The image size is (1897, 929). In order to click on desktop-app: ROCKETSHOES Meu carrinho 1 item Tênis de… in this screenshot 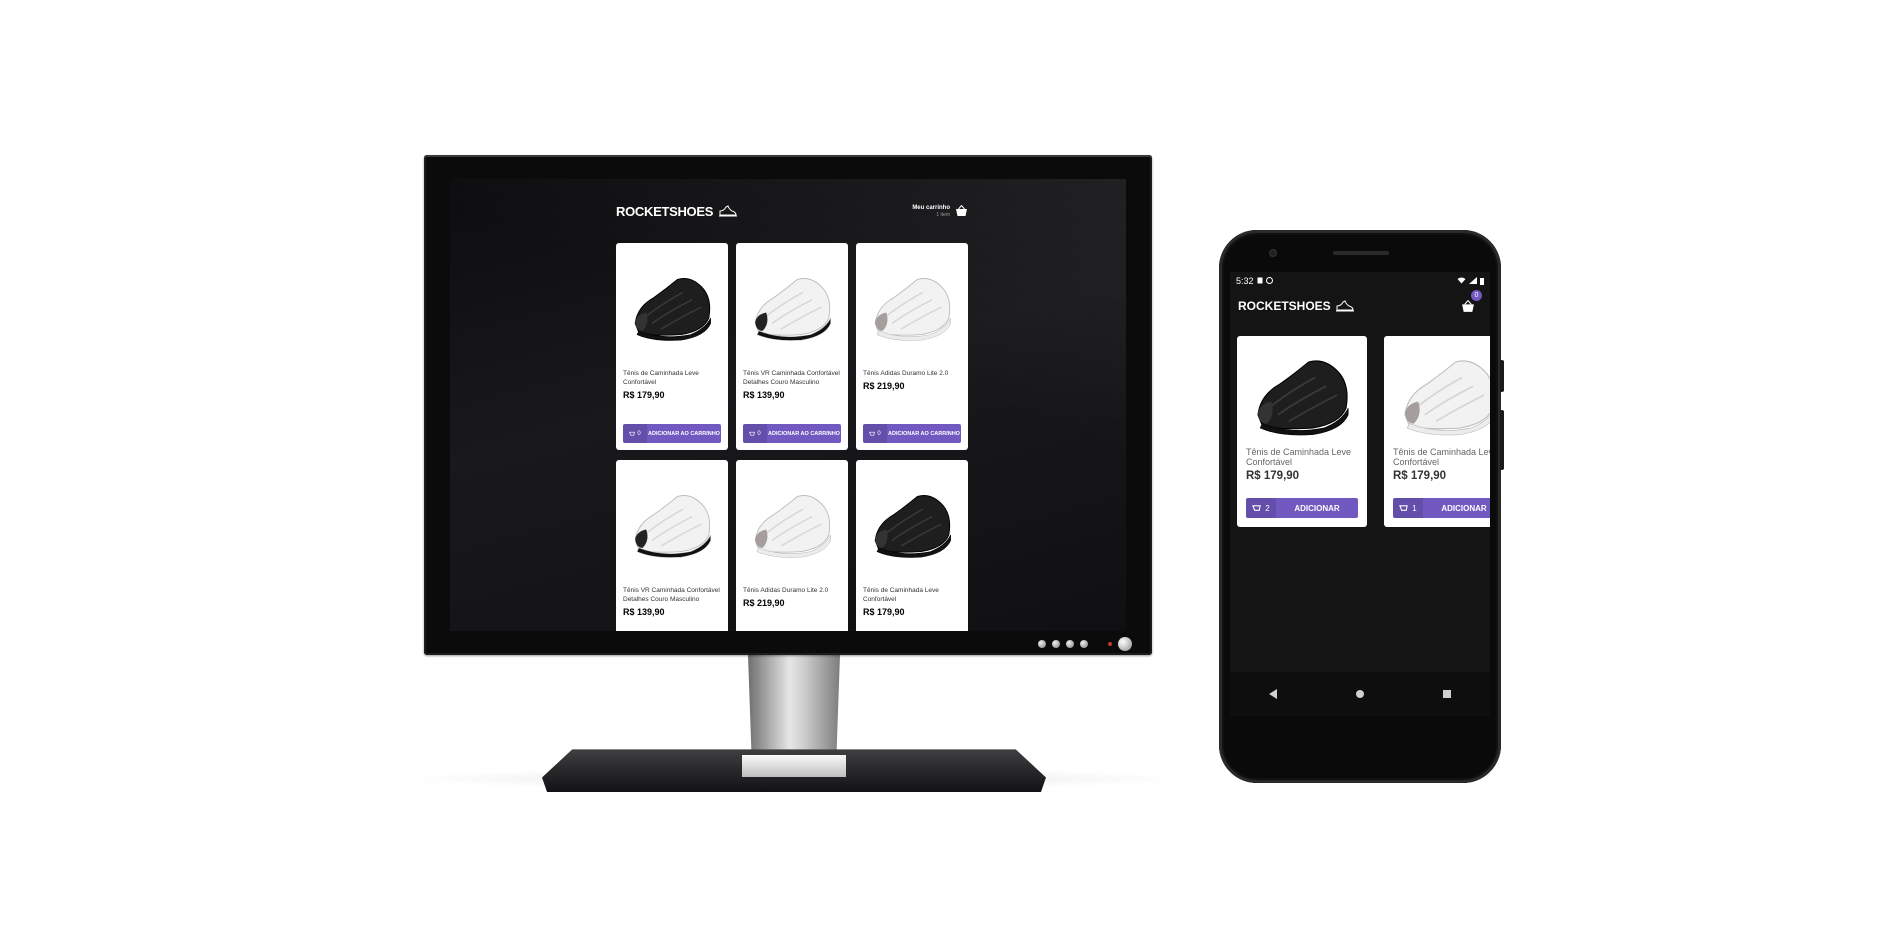, I will do `click(792, 415)`.